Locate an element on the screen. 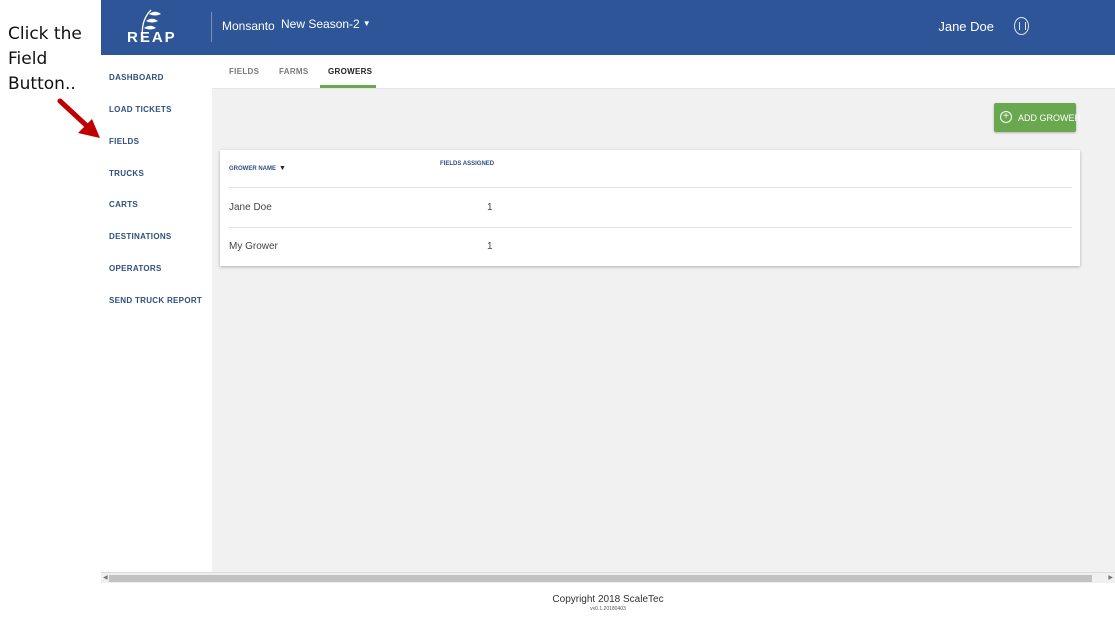 This screenshot has width=1115, height=629. top-bar: REAP Monsanto New Season-2 ▼ Jane Doe is located at coordinates (608, 27).